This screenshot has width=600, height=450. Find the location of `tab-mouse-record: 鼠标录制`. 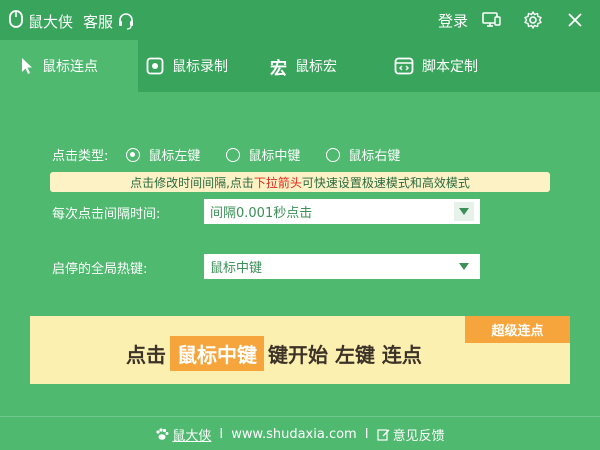

tab-mouse-record: 鼠标录制 is located at coordinates (199, 66).